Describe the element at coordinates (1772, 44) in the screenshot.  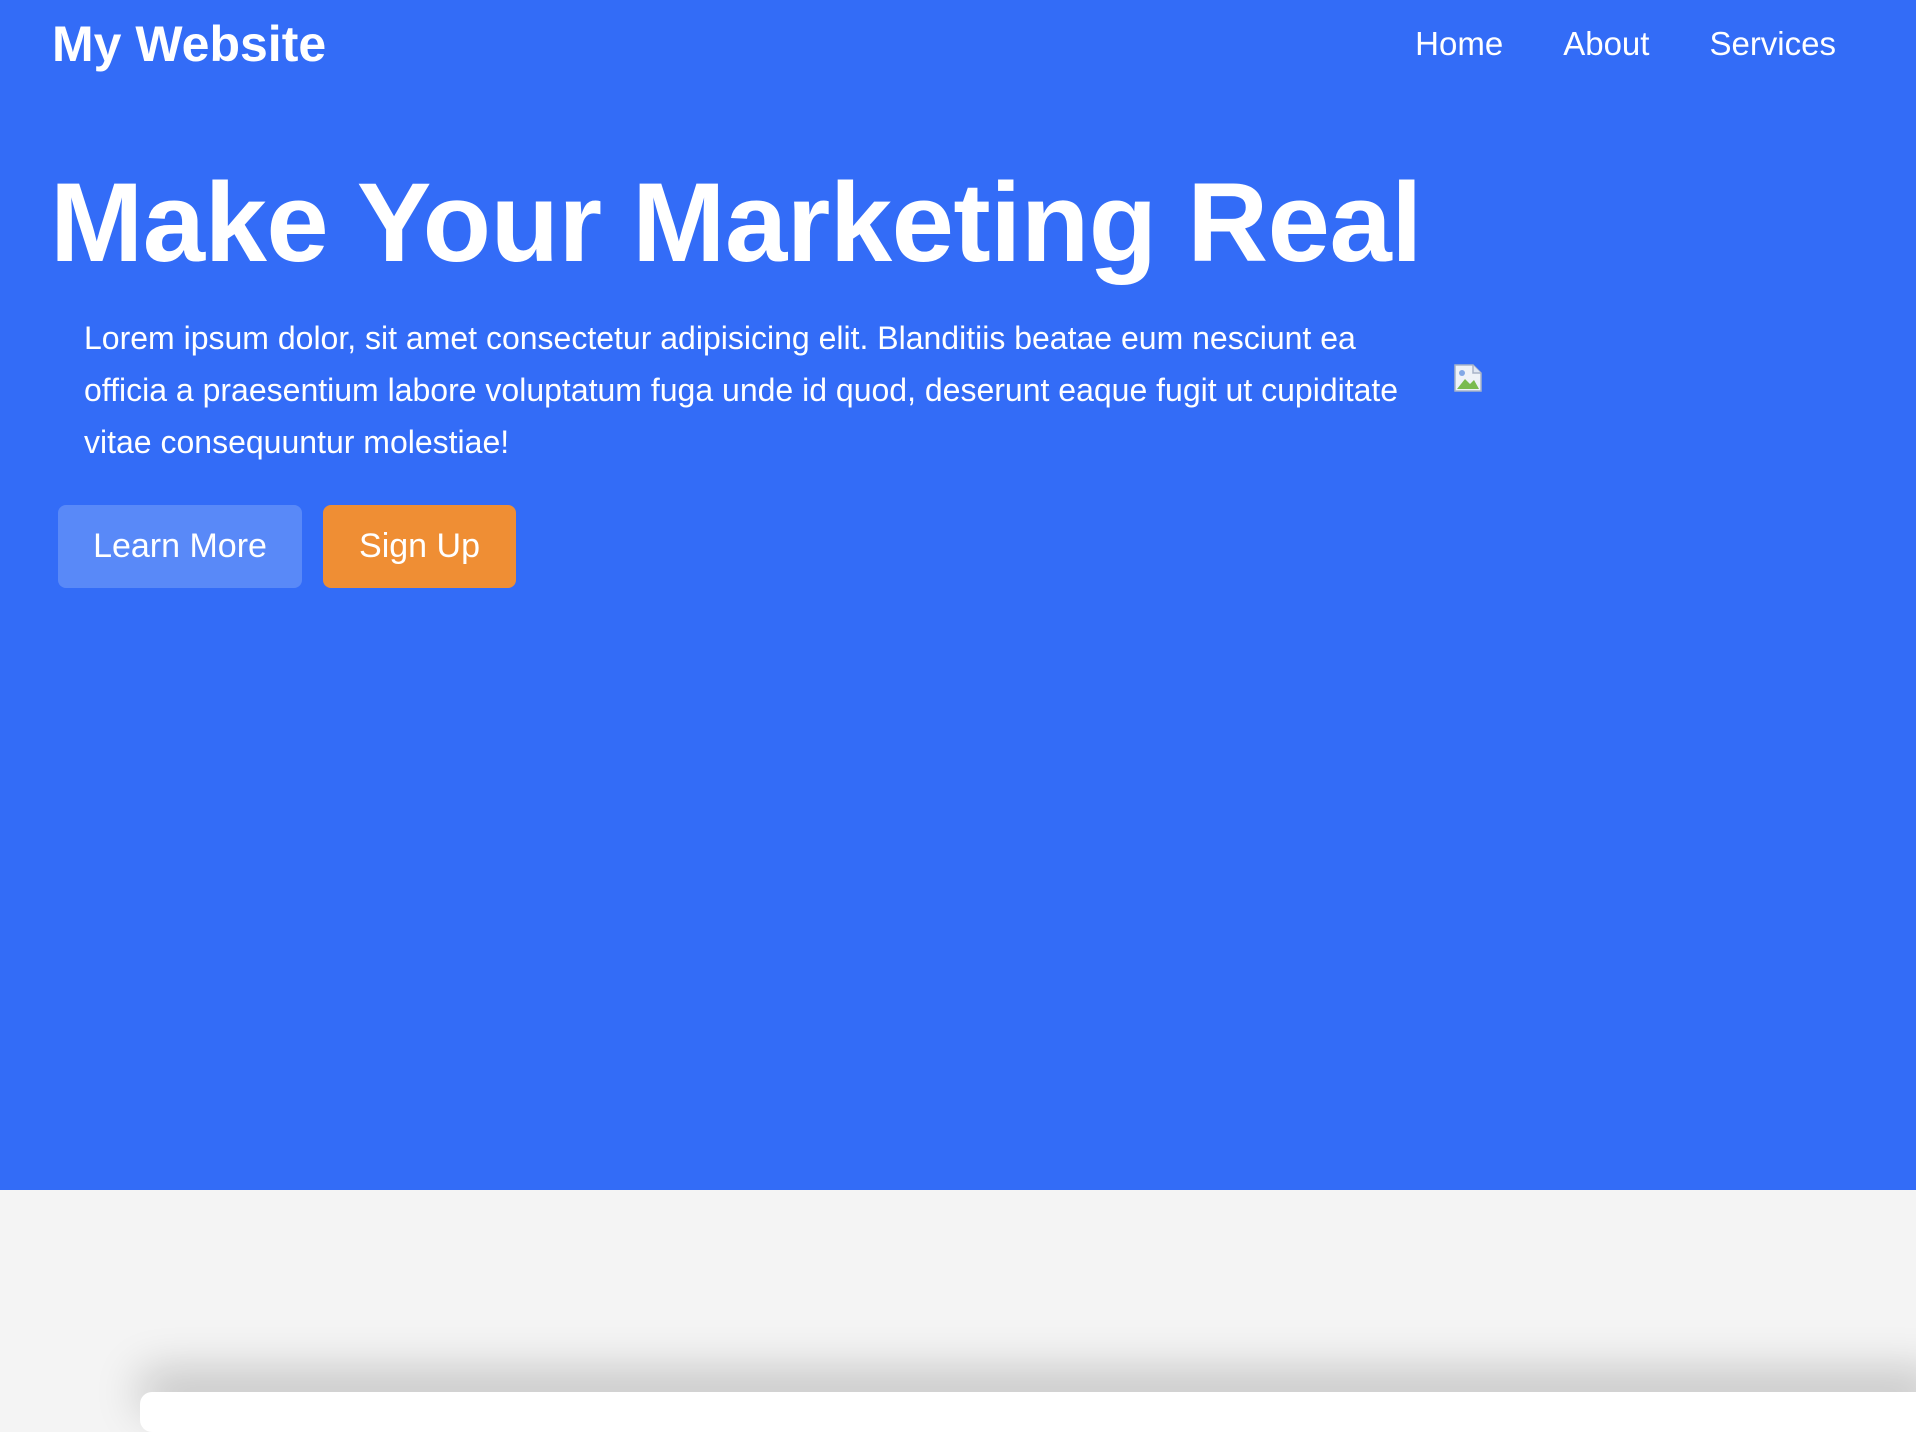
I see `nav-link-services: Services` at that location.